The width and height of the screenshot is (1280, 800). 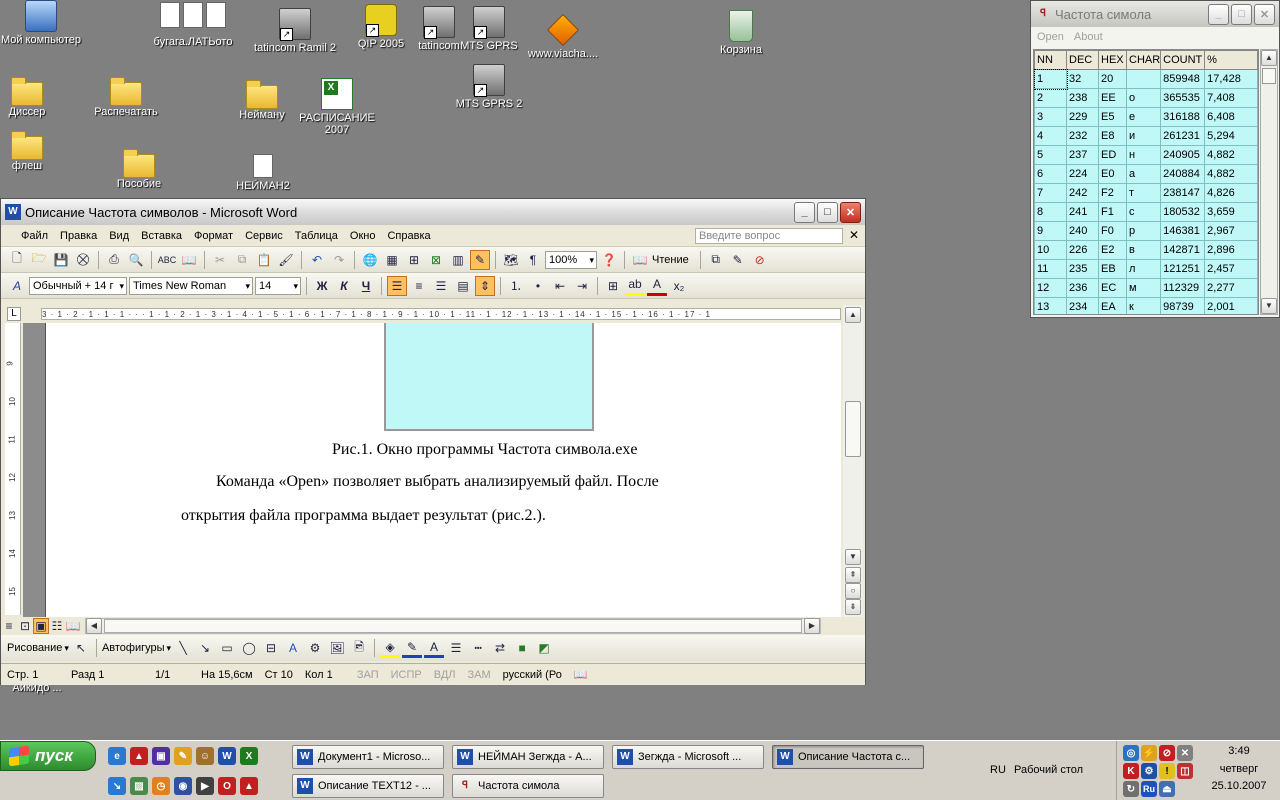 I want to click on bullets-icon: •, so click(x=538, y=286).